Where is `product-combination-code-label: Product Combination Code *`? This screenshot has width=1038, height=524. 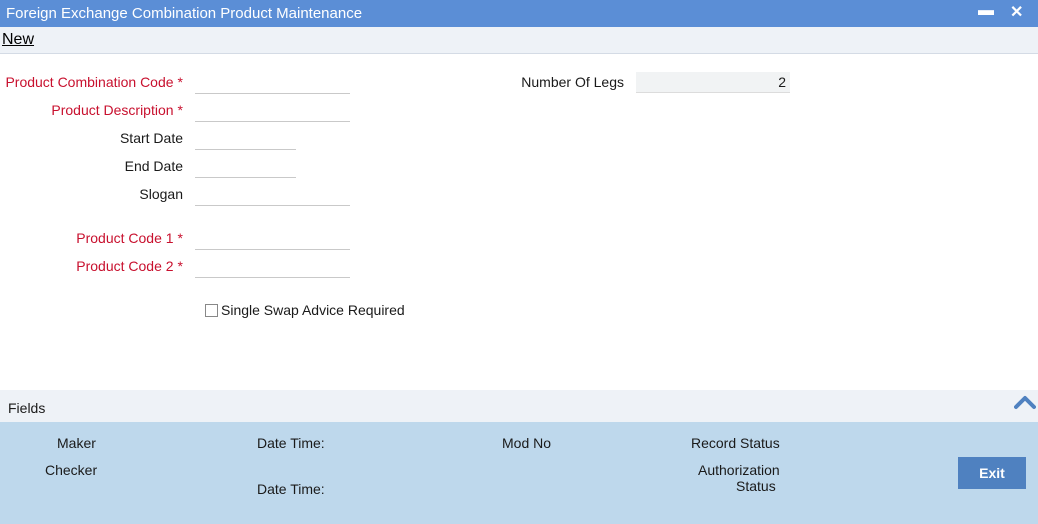
product-combination-code-label: Product Combination Code * is located at coordinates (91, 82).